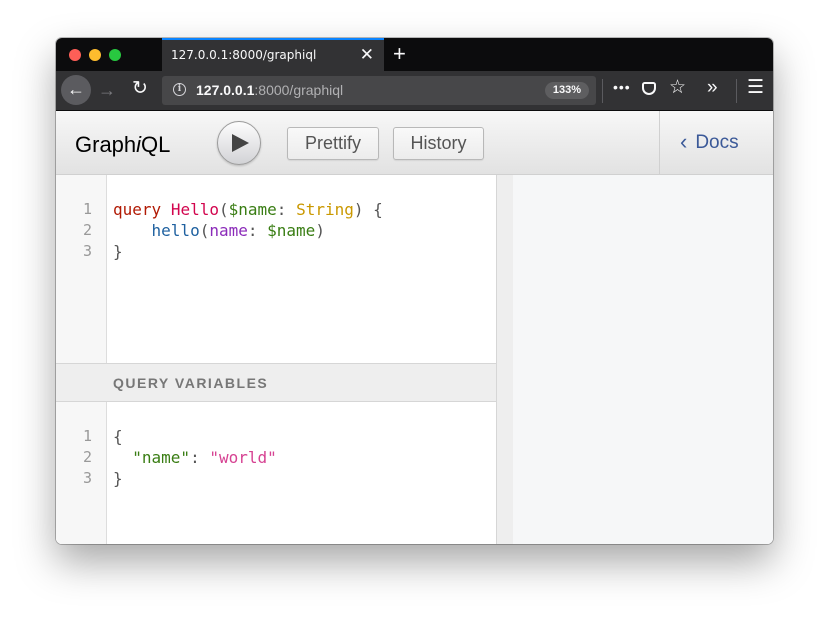  I want to click on code-line: "name": "world", so click(204, 457).